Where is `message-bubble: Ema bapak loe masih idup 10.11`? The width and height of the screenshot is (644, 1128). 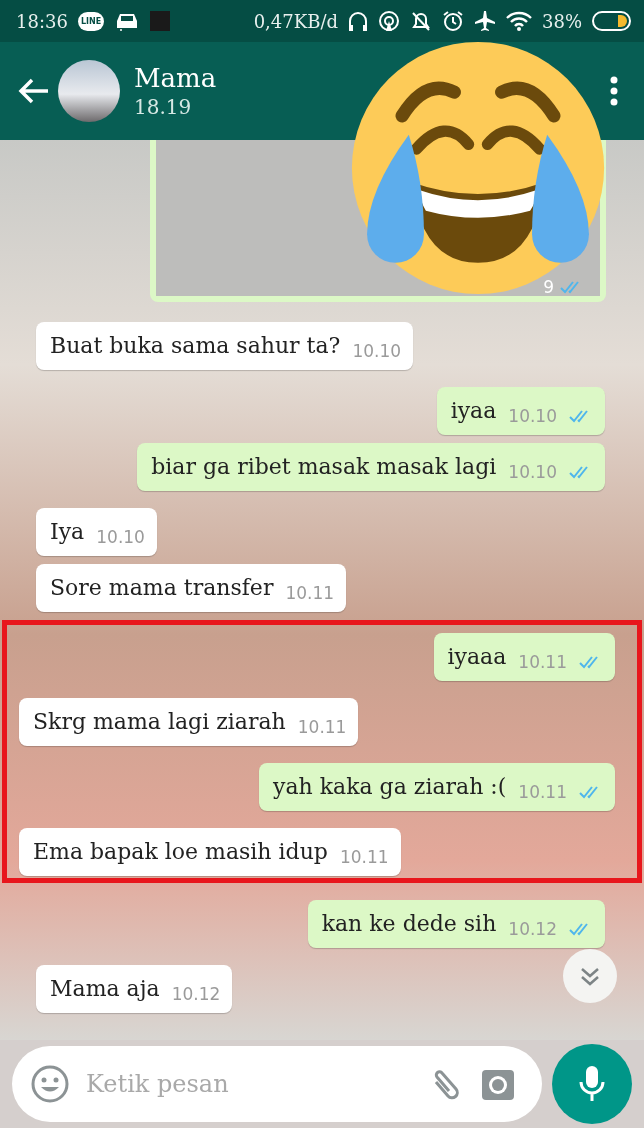
message-bubble: Ema bapak loe masih idup 10.11 is located at coordinates (210, 852).